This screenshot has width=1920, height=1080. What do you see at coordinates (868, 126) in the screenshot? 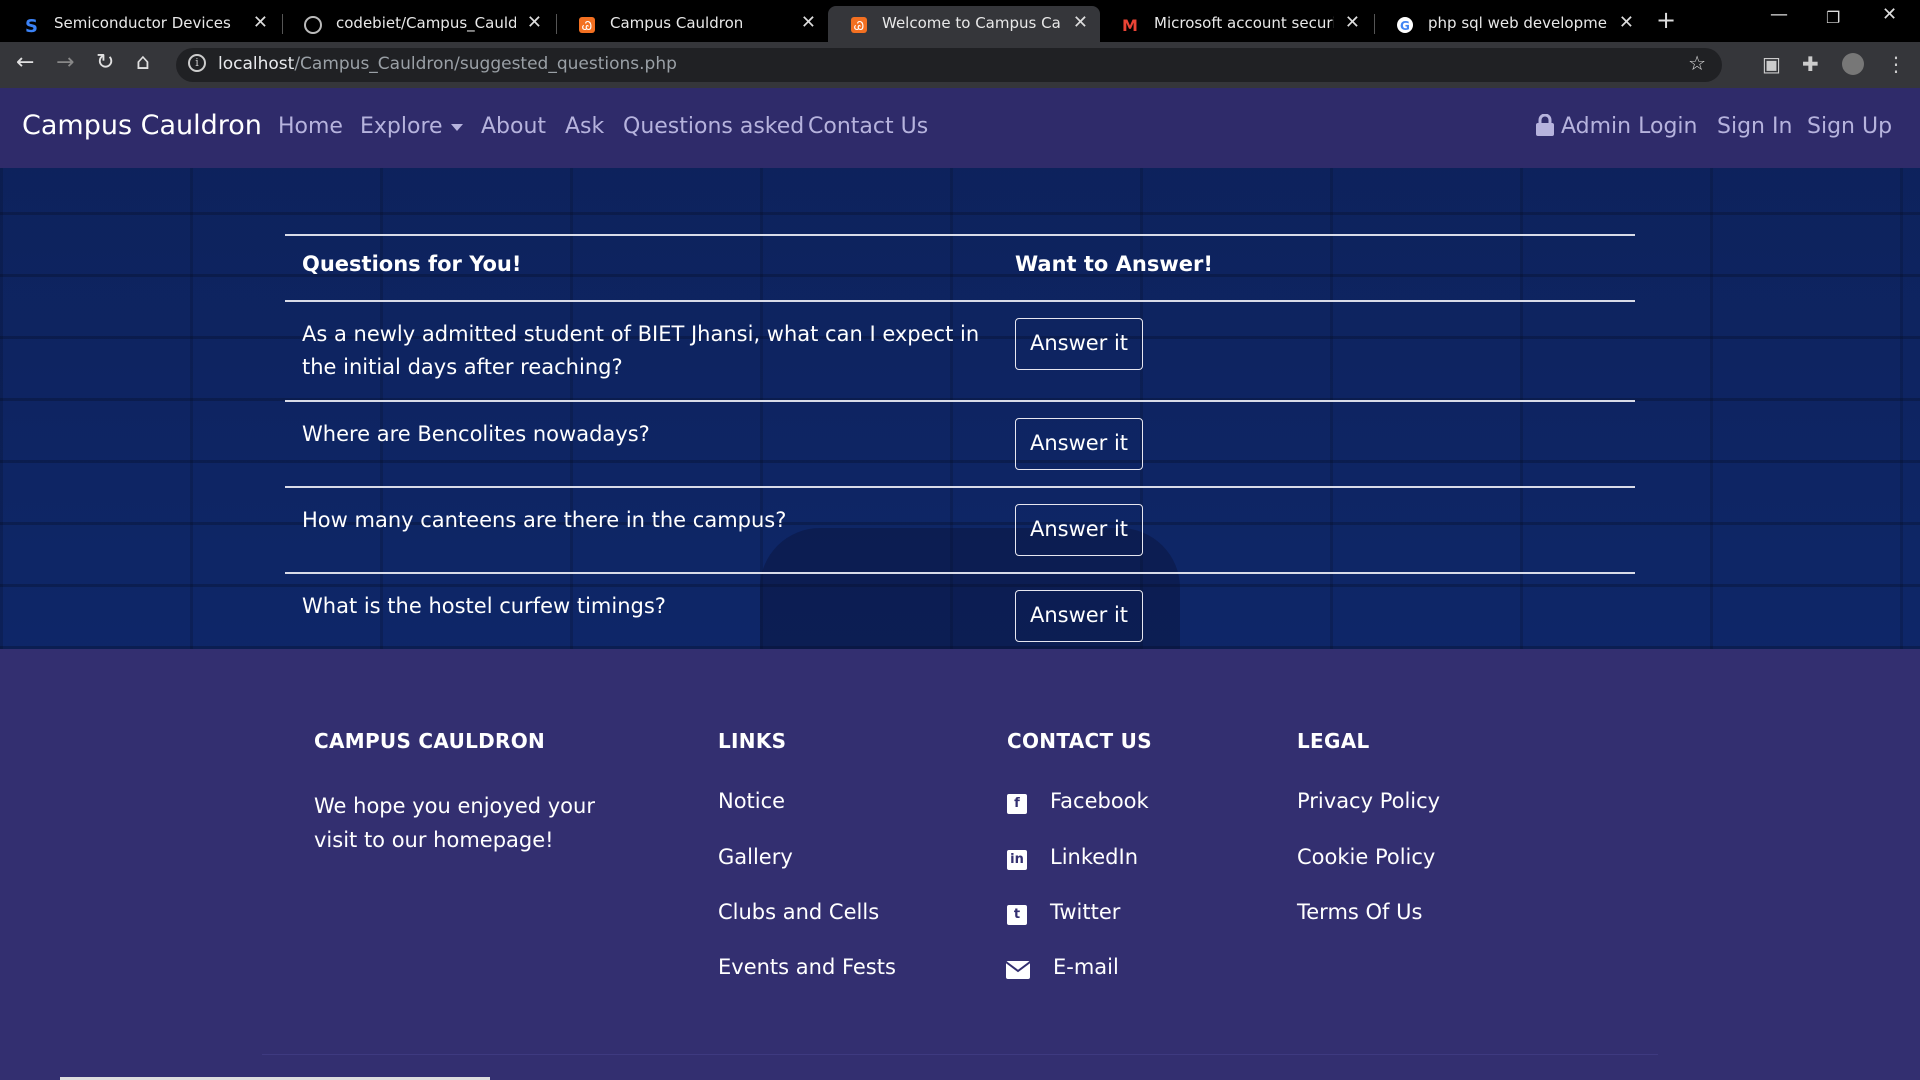
I see `nav-contact-us: Contact Us` at bounding box center [868, 126].